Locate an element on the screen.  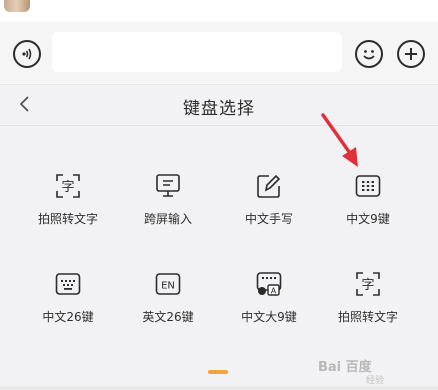
keyboard-option-label: 中文手写 is located at coordinates (268, 219).